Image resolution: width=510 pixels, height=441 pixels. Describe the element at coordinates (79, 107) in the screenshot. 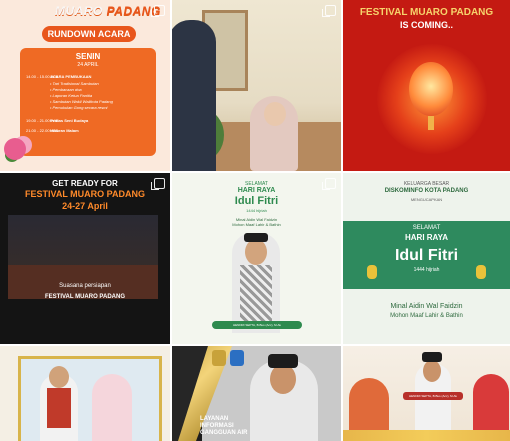

I see `schedule-row: • Pemukulan Gong secara resmi` at that location.